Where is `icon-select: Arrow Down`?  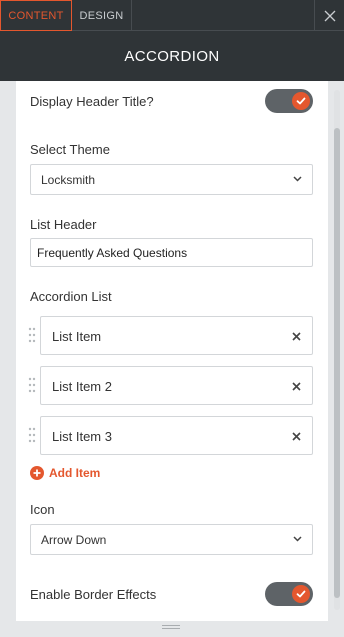
icon-select: Arrow Down is located at coordinates (171, 539).